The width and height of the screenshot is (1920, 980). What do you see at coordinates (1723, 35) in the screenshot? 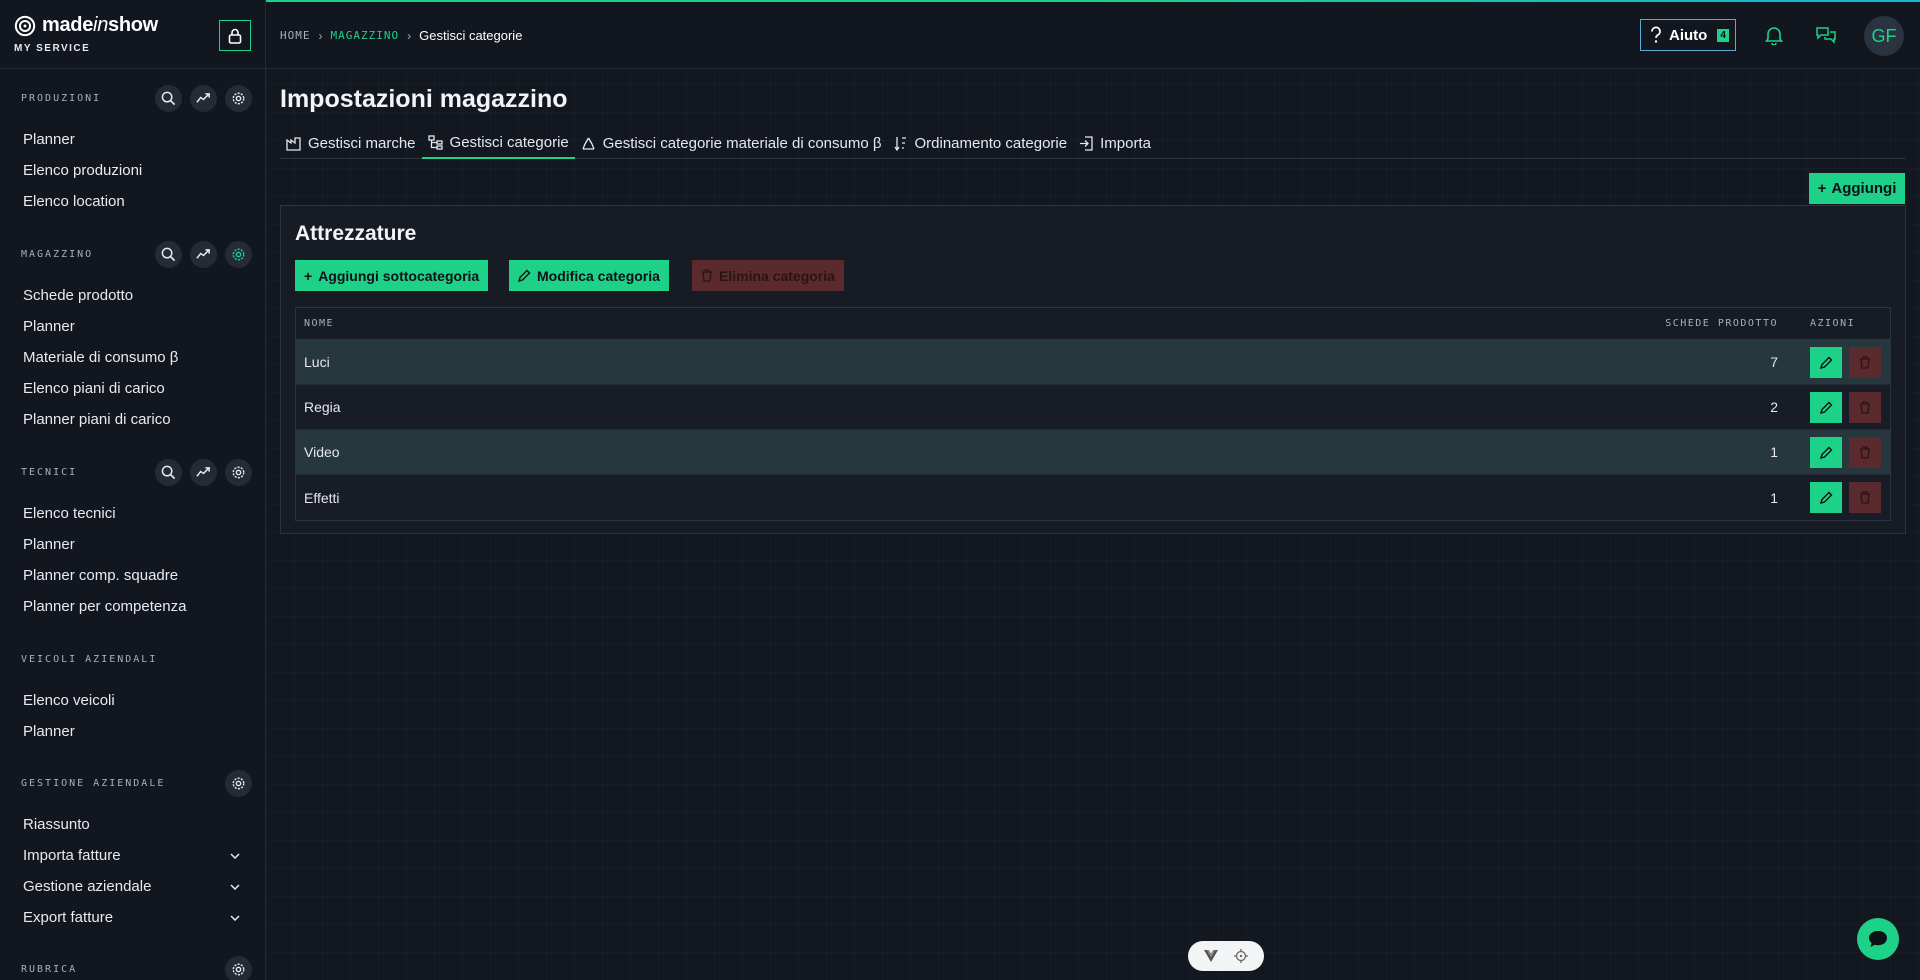
I see `help-count-badge: 4` at bounding box center [1723, 35].